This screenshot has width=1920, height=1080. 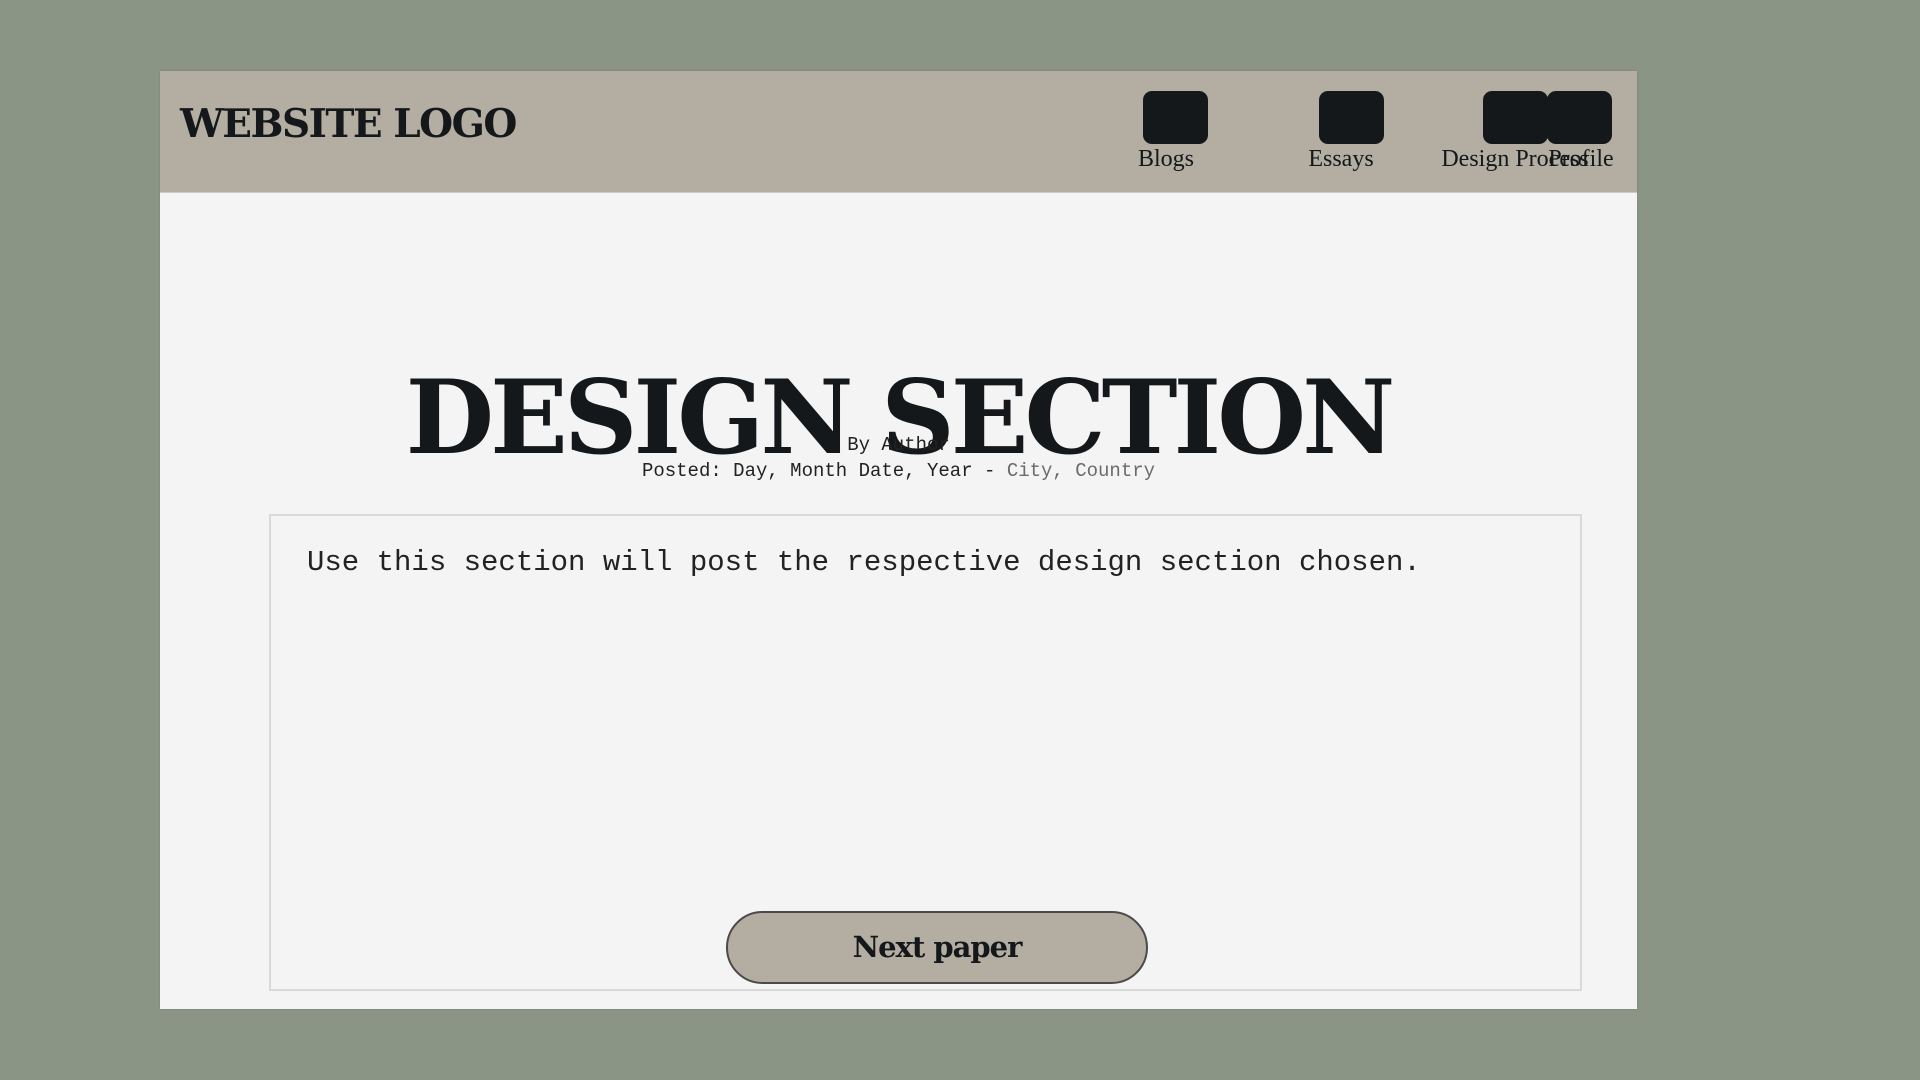 I want to click on posted-date: Posted: Day, Month Date, Year -, so click(x=824, y=471).